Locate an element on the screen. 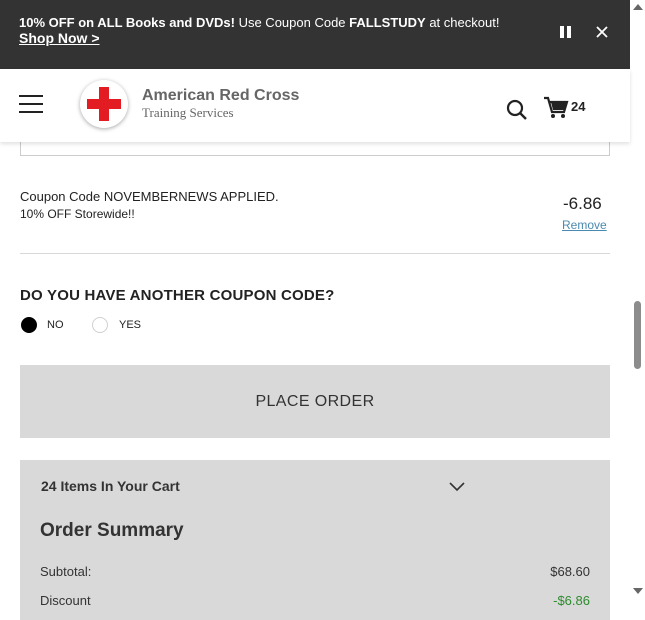 The height and width of the screenshot is (620, 645). red-cross-logo is located at coordinates (104, 104).